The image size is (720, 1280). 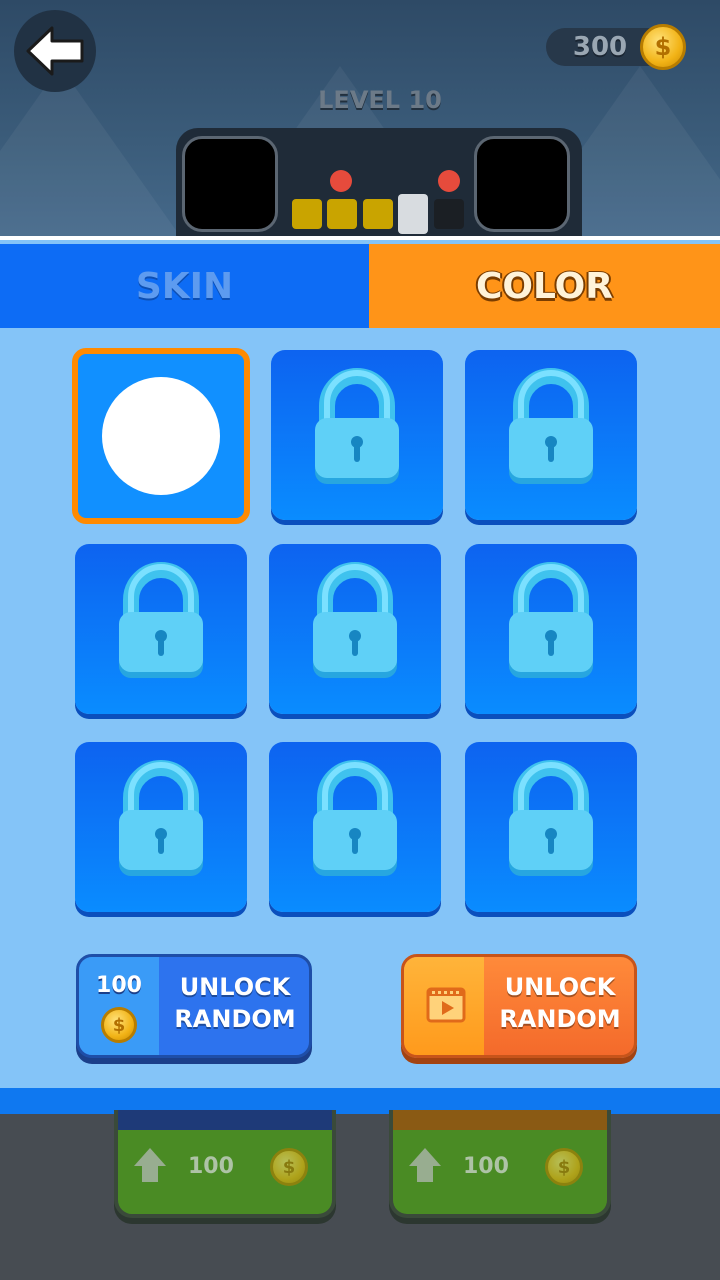 I want to click on back-arrow-icon, so click(x=55, y=51).